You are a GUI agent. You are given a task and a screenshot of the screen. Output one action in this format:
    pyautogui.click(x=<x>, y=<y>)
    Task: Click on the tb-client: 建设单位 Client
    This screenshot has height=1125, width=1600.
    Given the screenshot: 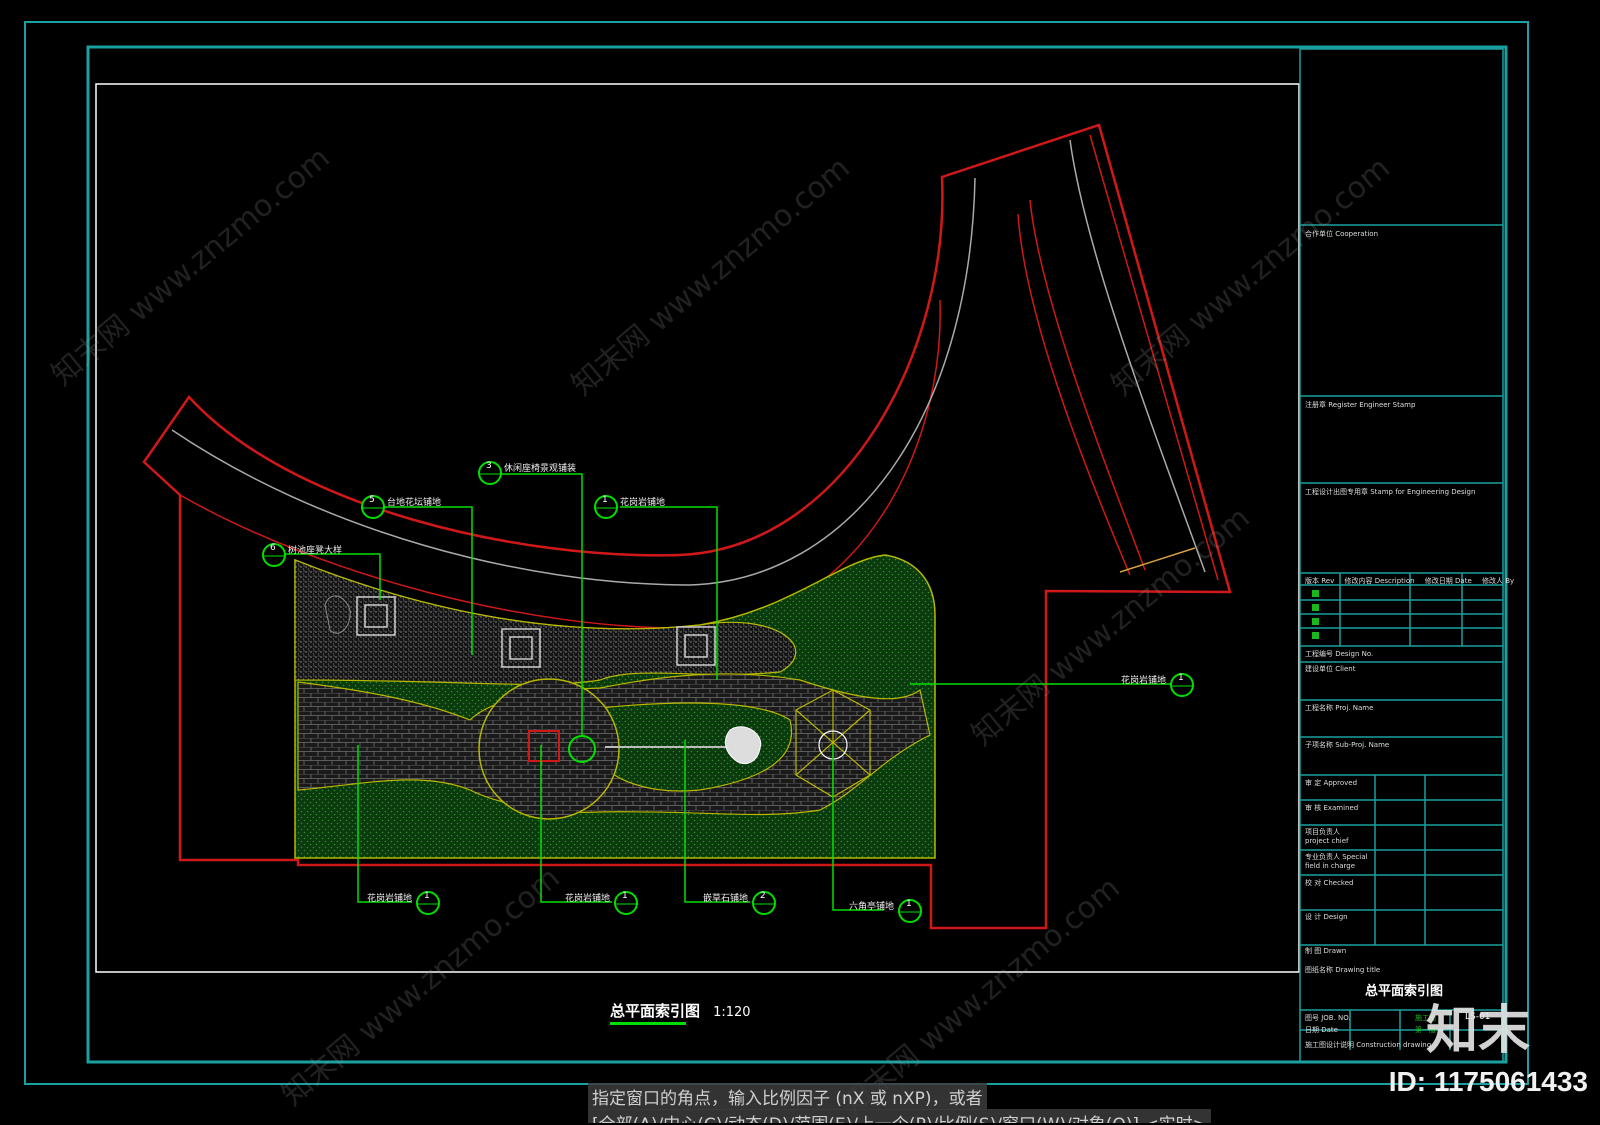 What is the action you would take?
    pyautogui.click(x=1330, y=669)
    